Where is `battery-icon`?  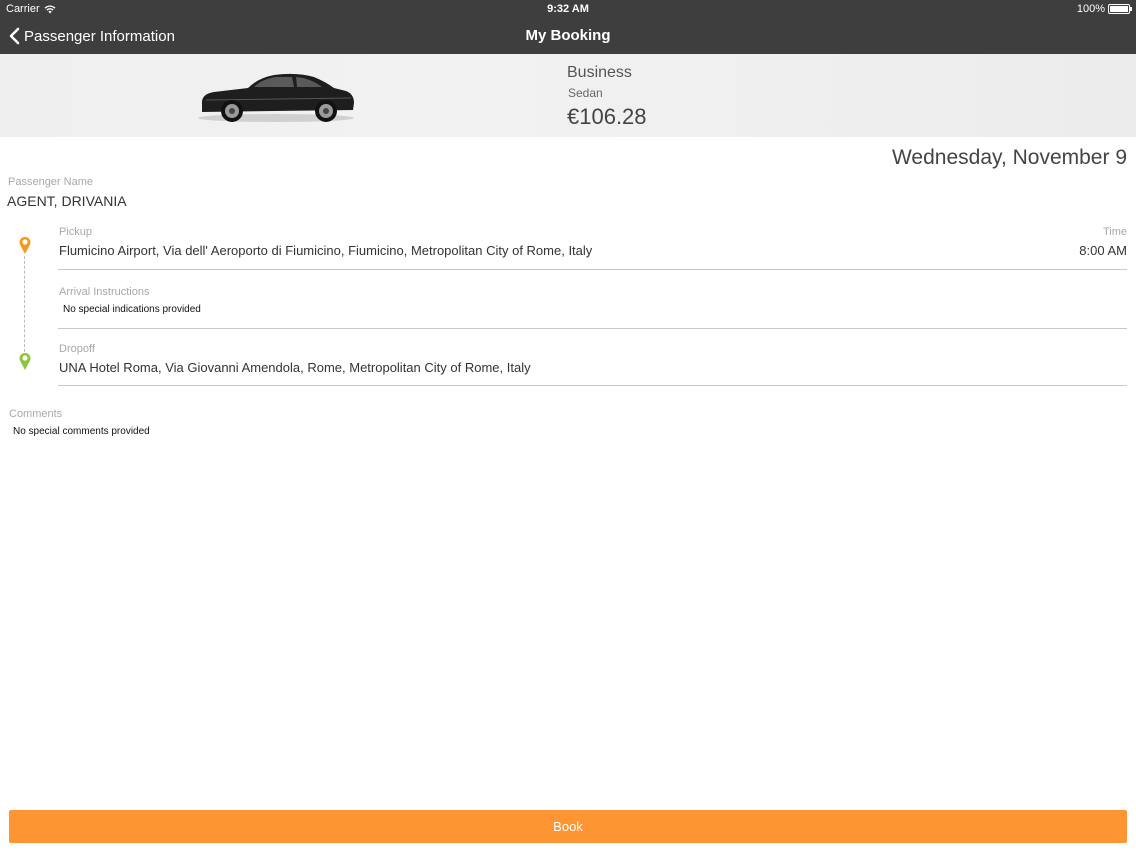 battery-icon is located at coordinates (1120, 9).